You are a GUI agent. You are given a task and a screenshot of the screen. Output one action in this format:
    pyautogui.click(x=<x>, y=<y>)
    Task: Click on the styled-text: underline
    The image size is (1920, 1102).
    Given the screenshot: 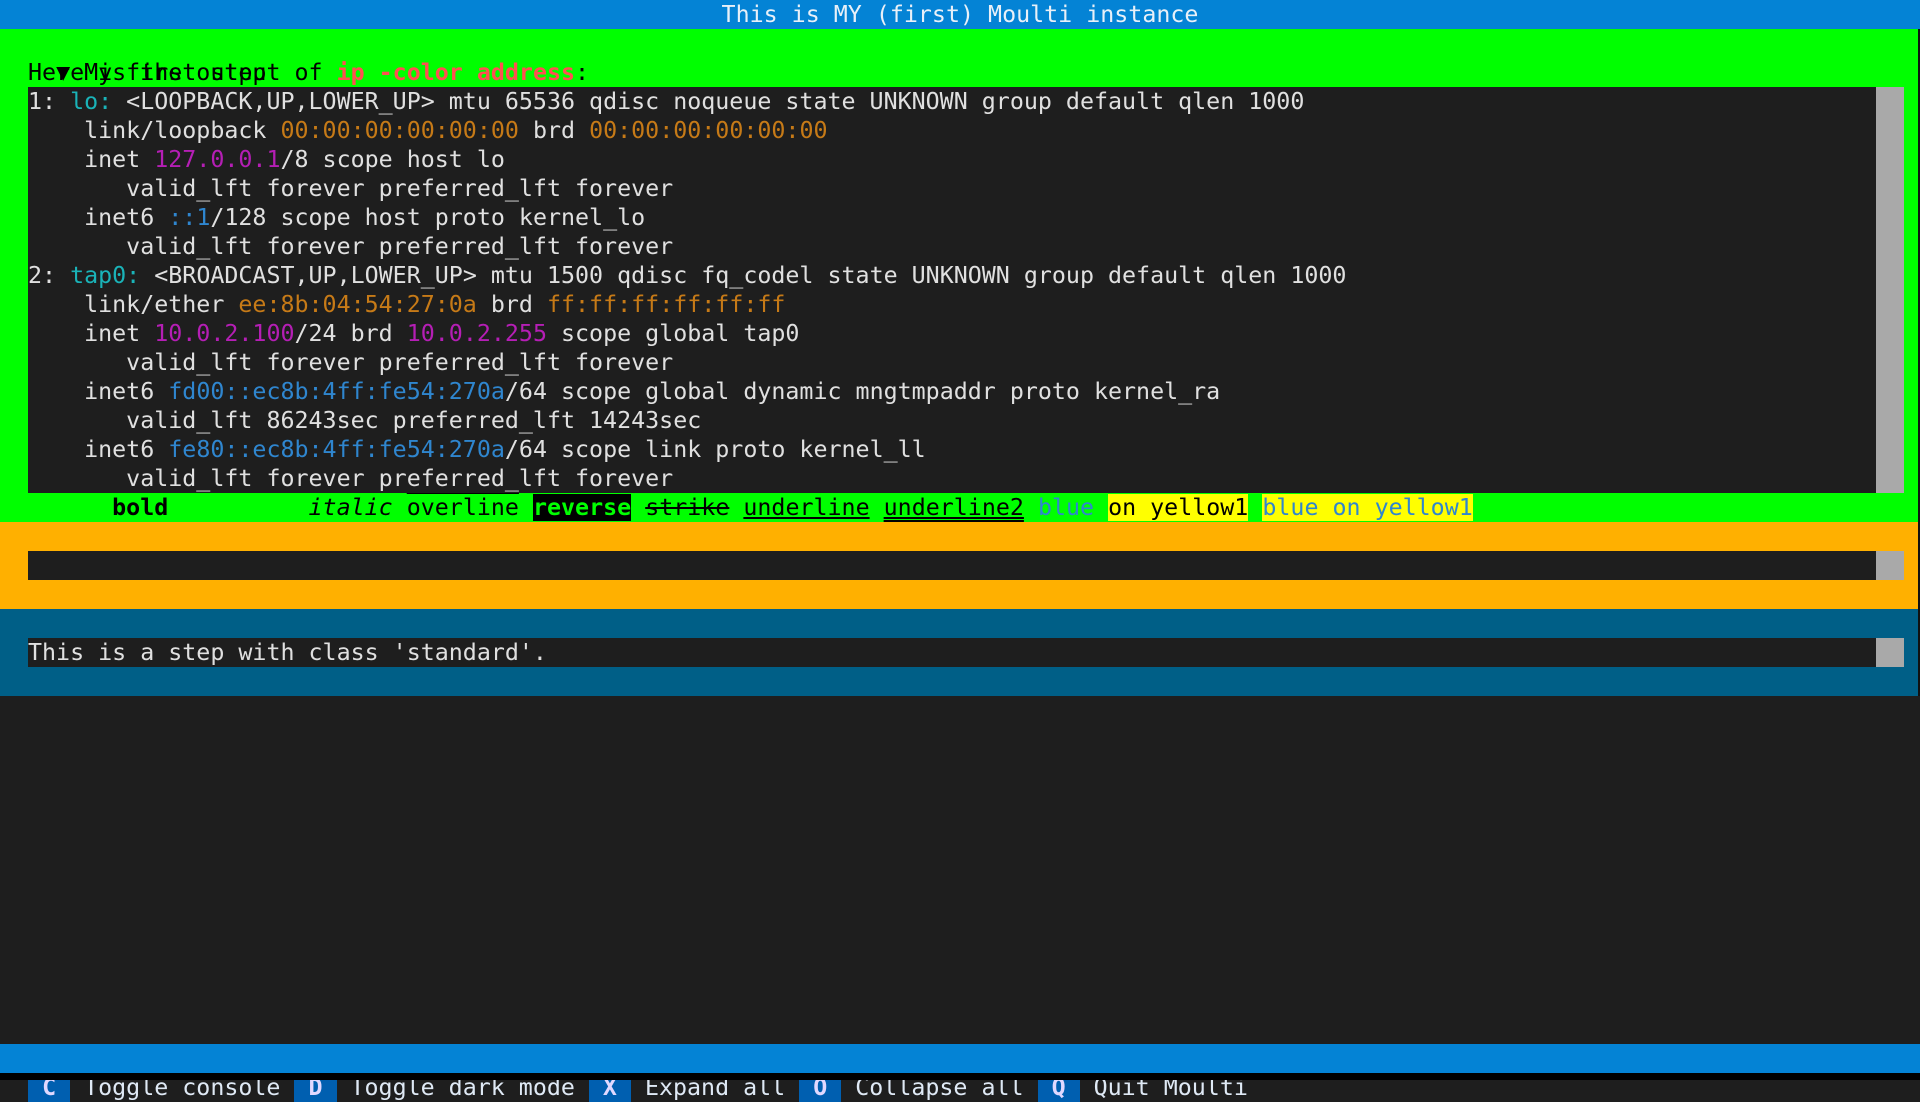 What is the action you would take?
    pyautogui.click(x=806, y=507)
    